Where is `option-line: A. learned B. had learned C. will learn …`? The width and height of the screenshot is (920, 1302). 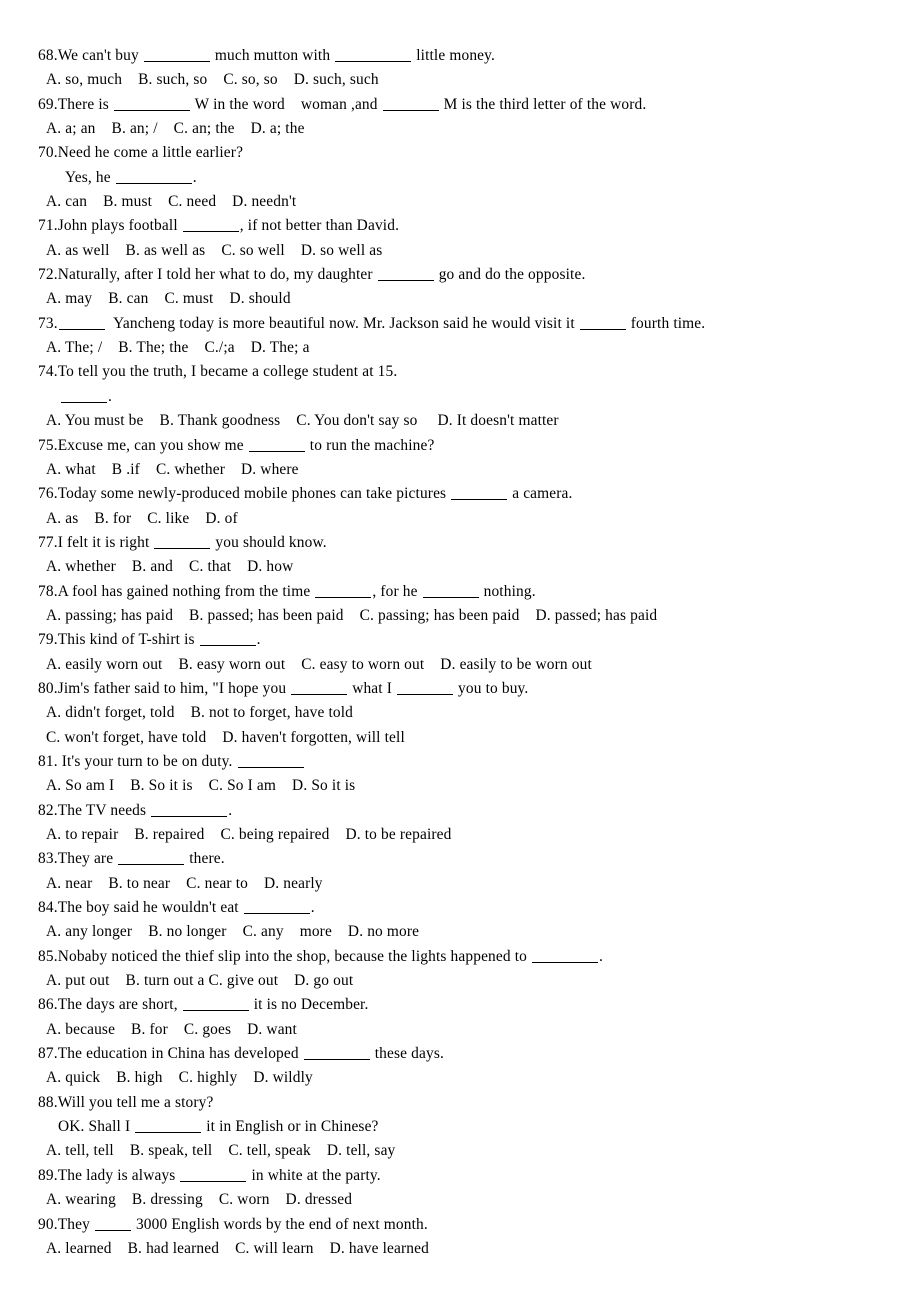 option-line: A. learned B. had learned C. will learn … is located at coordinates (468, 1249).